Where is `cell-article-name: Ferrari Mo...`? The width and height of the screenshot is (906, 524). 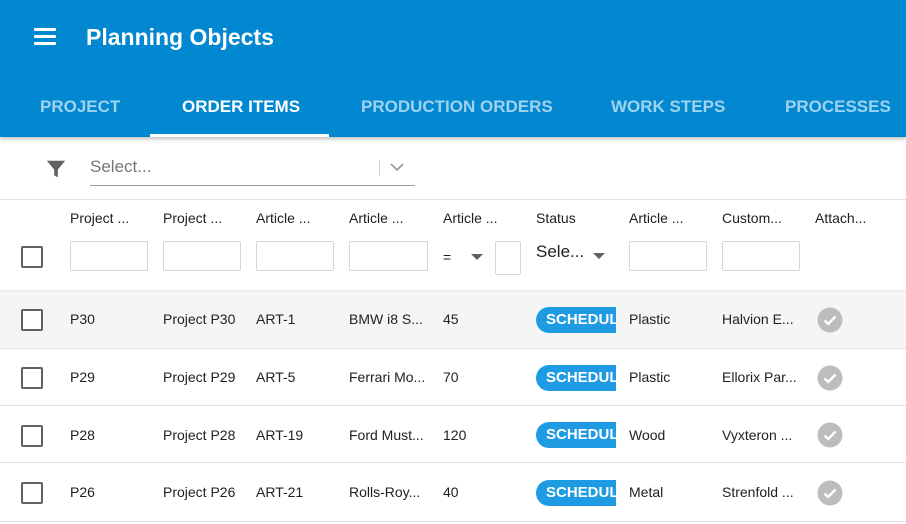
cell-article-name: Ferrari Mo... is located at coordinates (387, 377).